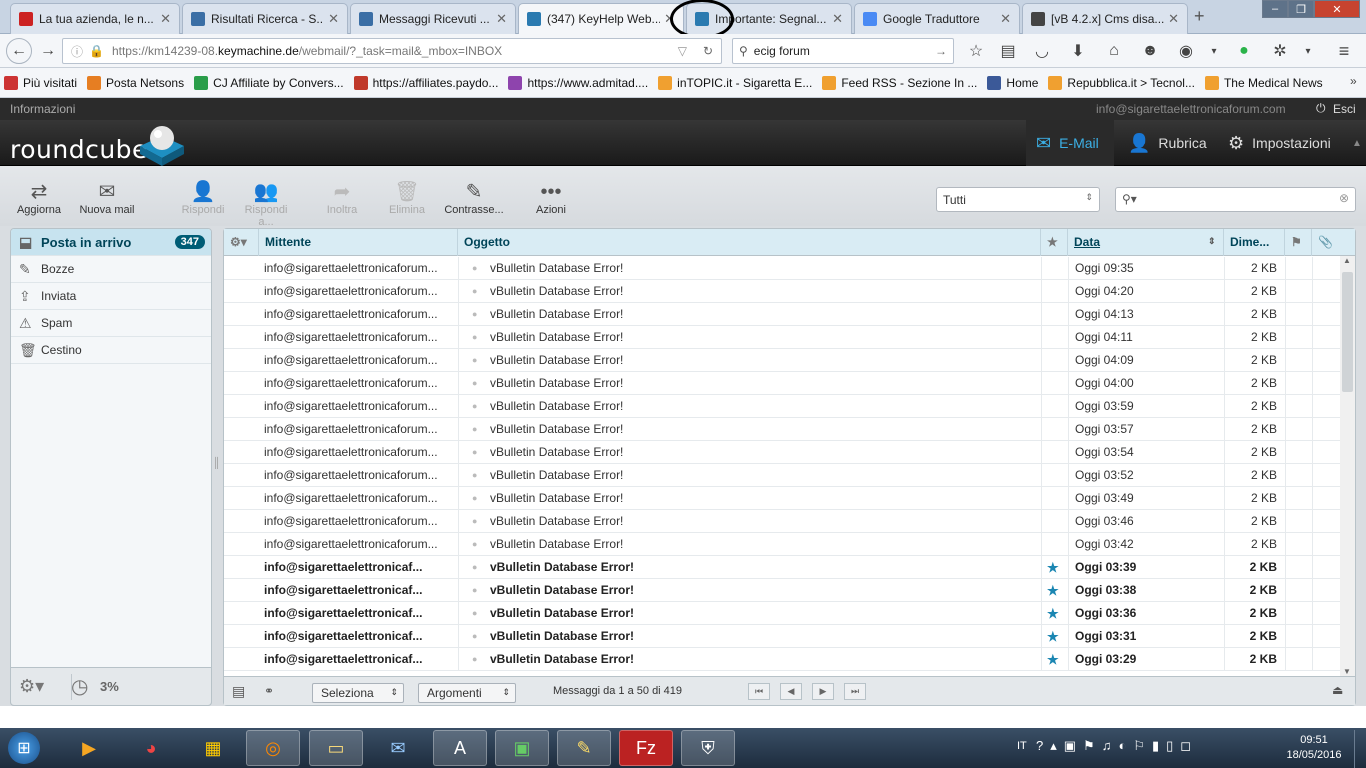 The width and height of the screenshot is (1366, 768). What do you see at coordinates (1357, 143) in the screenshot?
I see `header-collapse-icon: ▲` at bounding box center [1357, 143].